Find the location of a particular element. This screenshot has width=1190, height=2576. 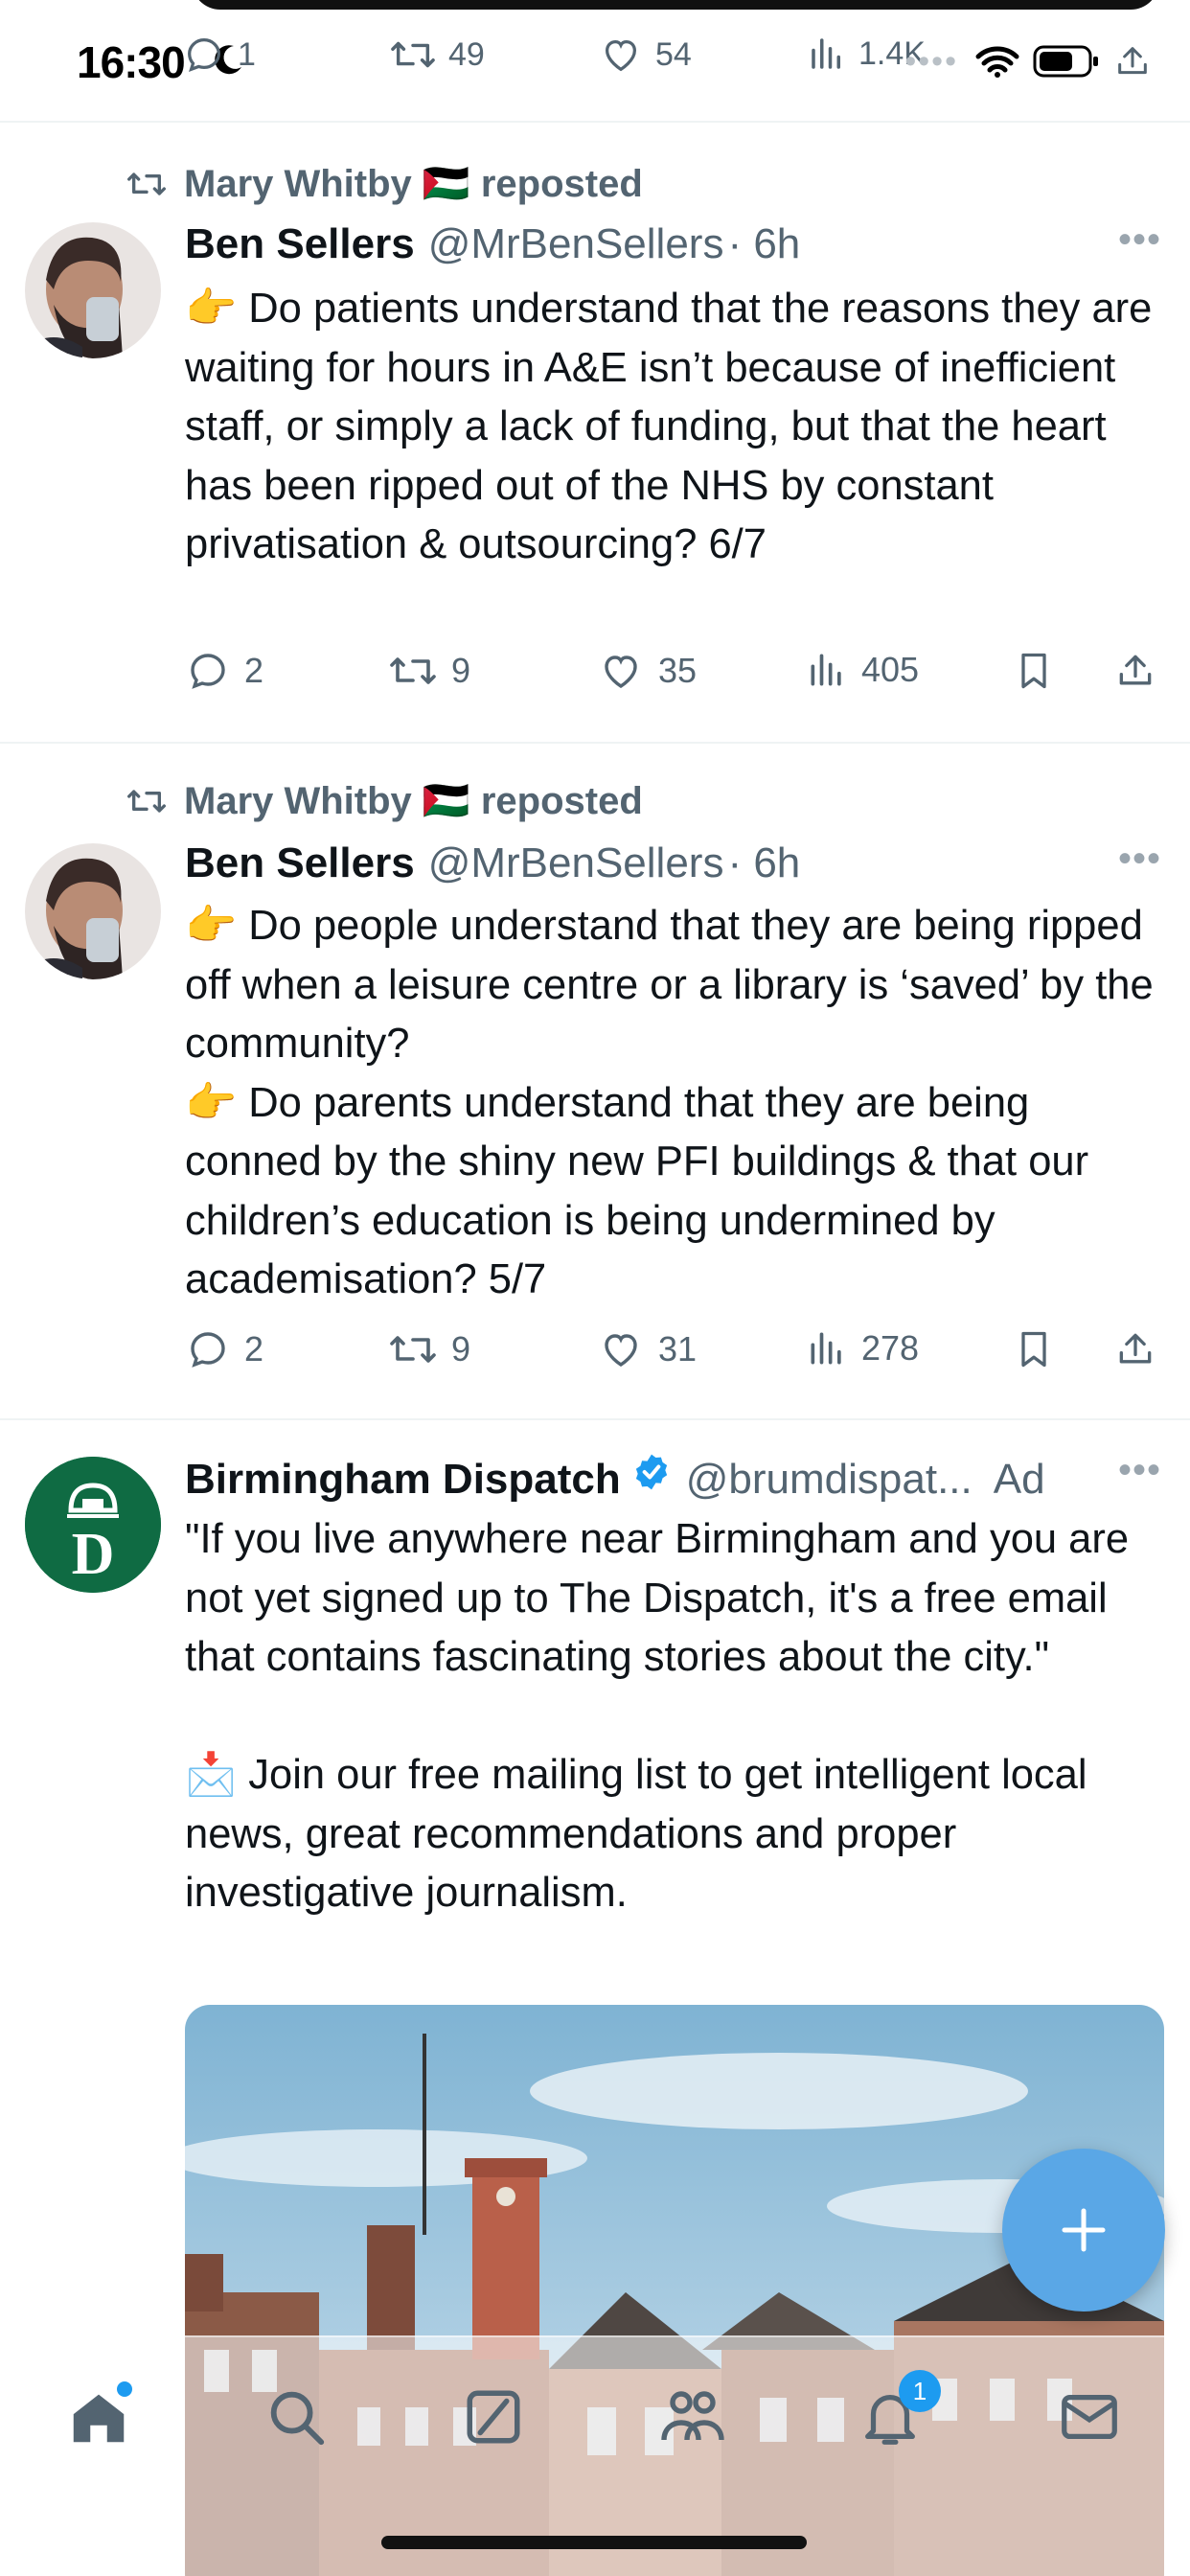

tweet-actions: 2 9 35 405 is located at coordinates (673, 676).